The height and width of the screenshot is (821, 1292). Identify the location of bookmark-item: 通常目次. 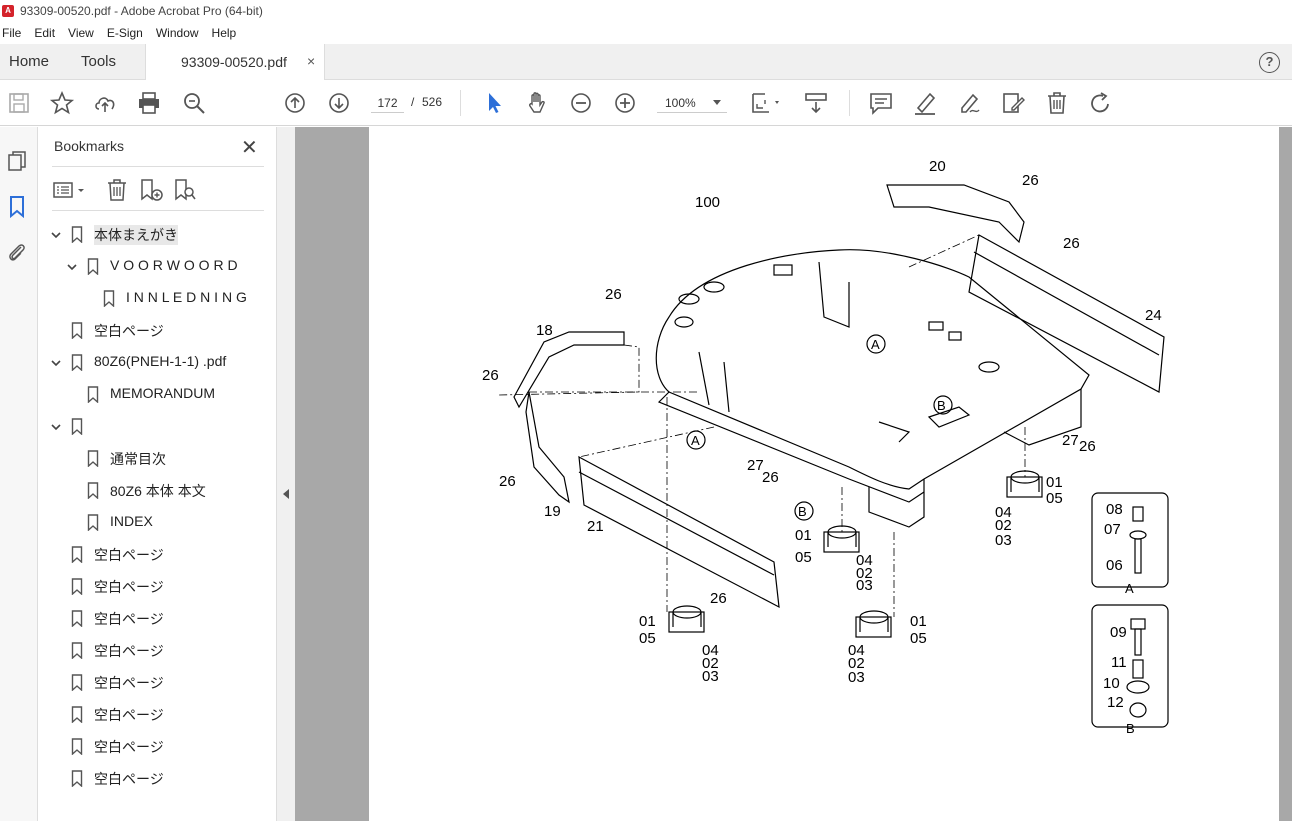
(157, 458).